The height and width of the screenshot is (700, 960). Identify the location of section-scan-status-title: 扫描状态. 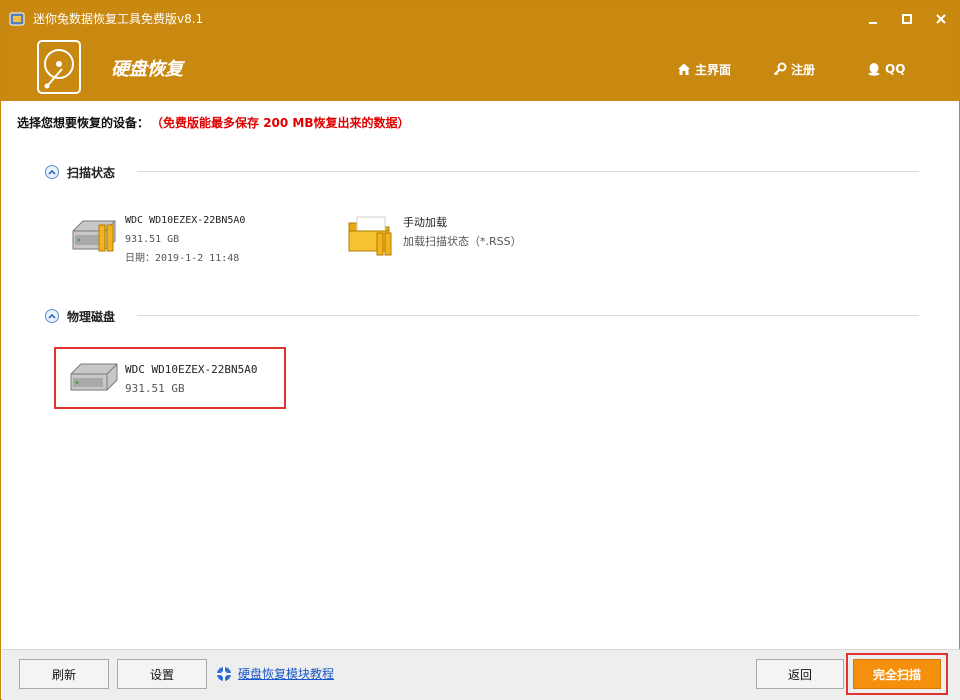
(91, 172).